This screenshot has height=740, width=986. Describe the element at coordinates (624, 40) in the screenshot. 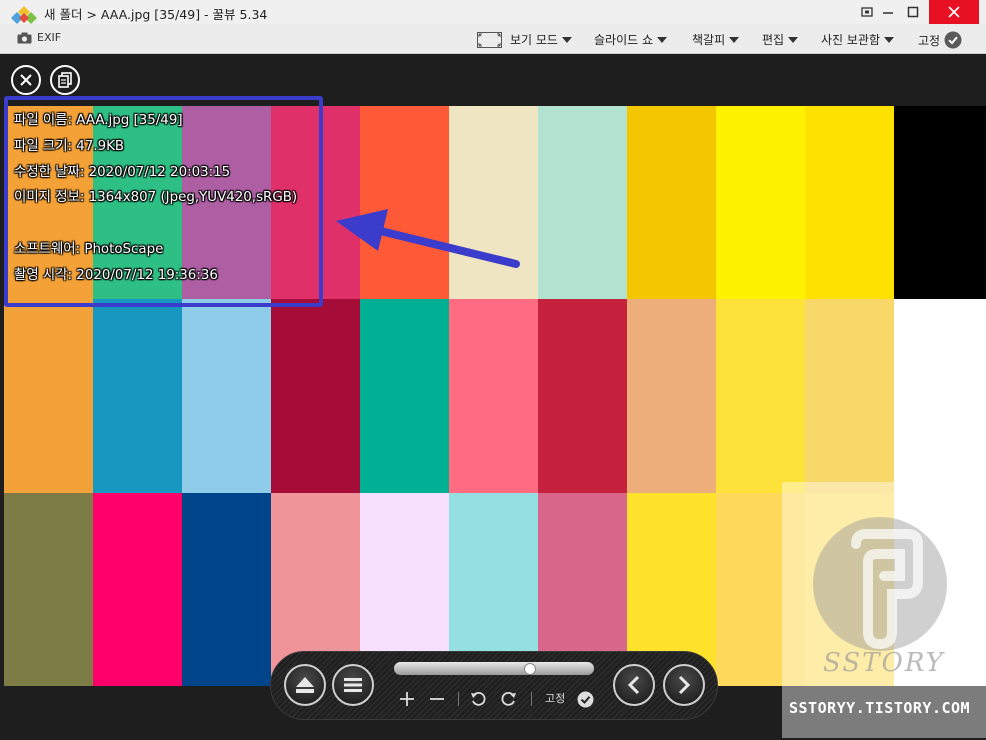

I see `slideshow-label: 슬라이드 쇼` at that location.